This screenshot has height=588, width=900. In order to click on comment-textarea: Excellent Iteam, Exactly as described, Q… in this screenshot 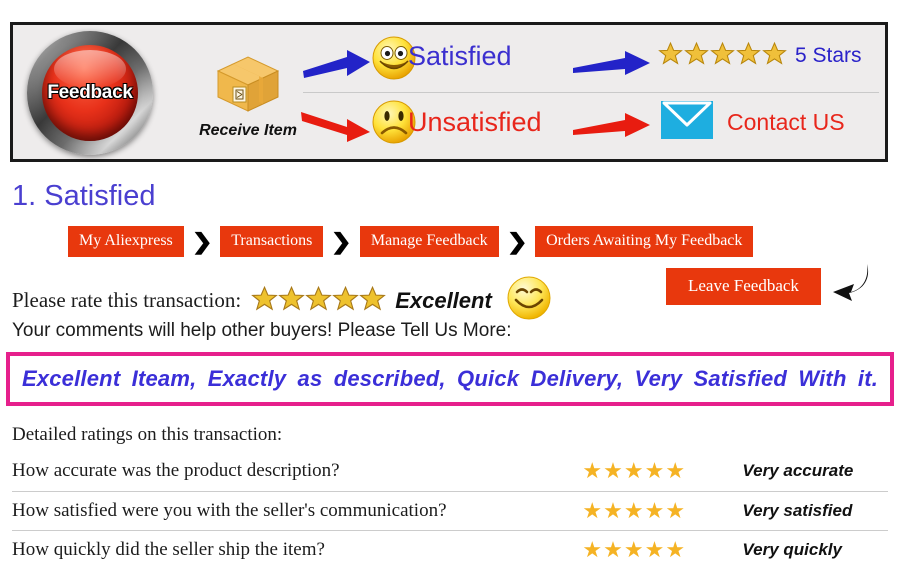, I will do `click(450, 379)`.